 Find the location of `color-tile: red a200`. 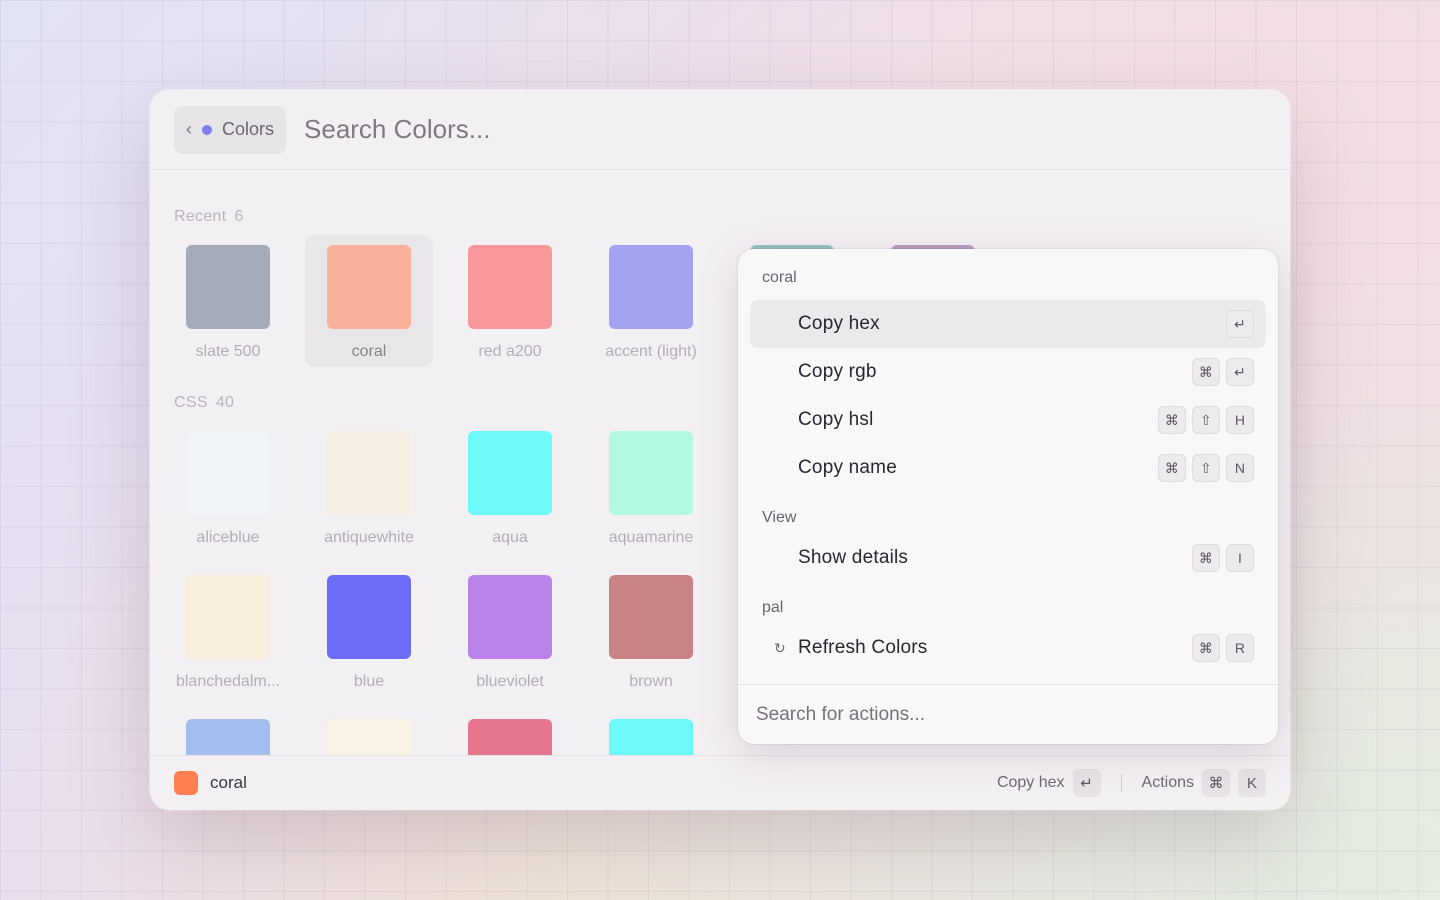

color-tile: red a200 is located at coordinates (510, 301).